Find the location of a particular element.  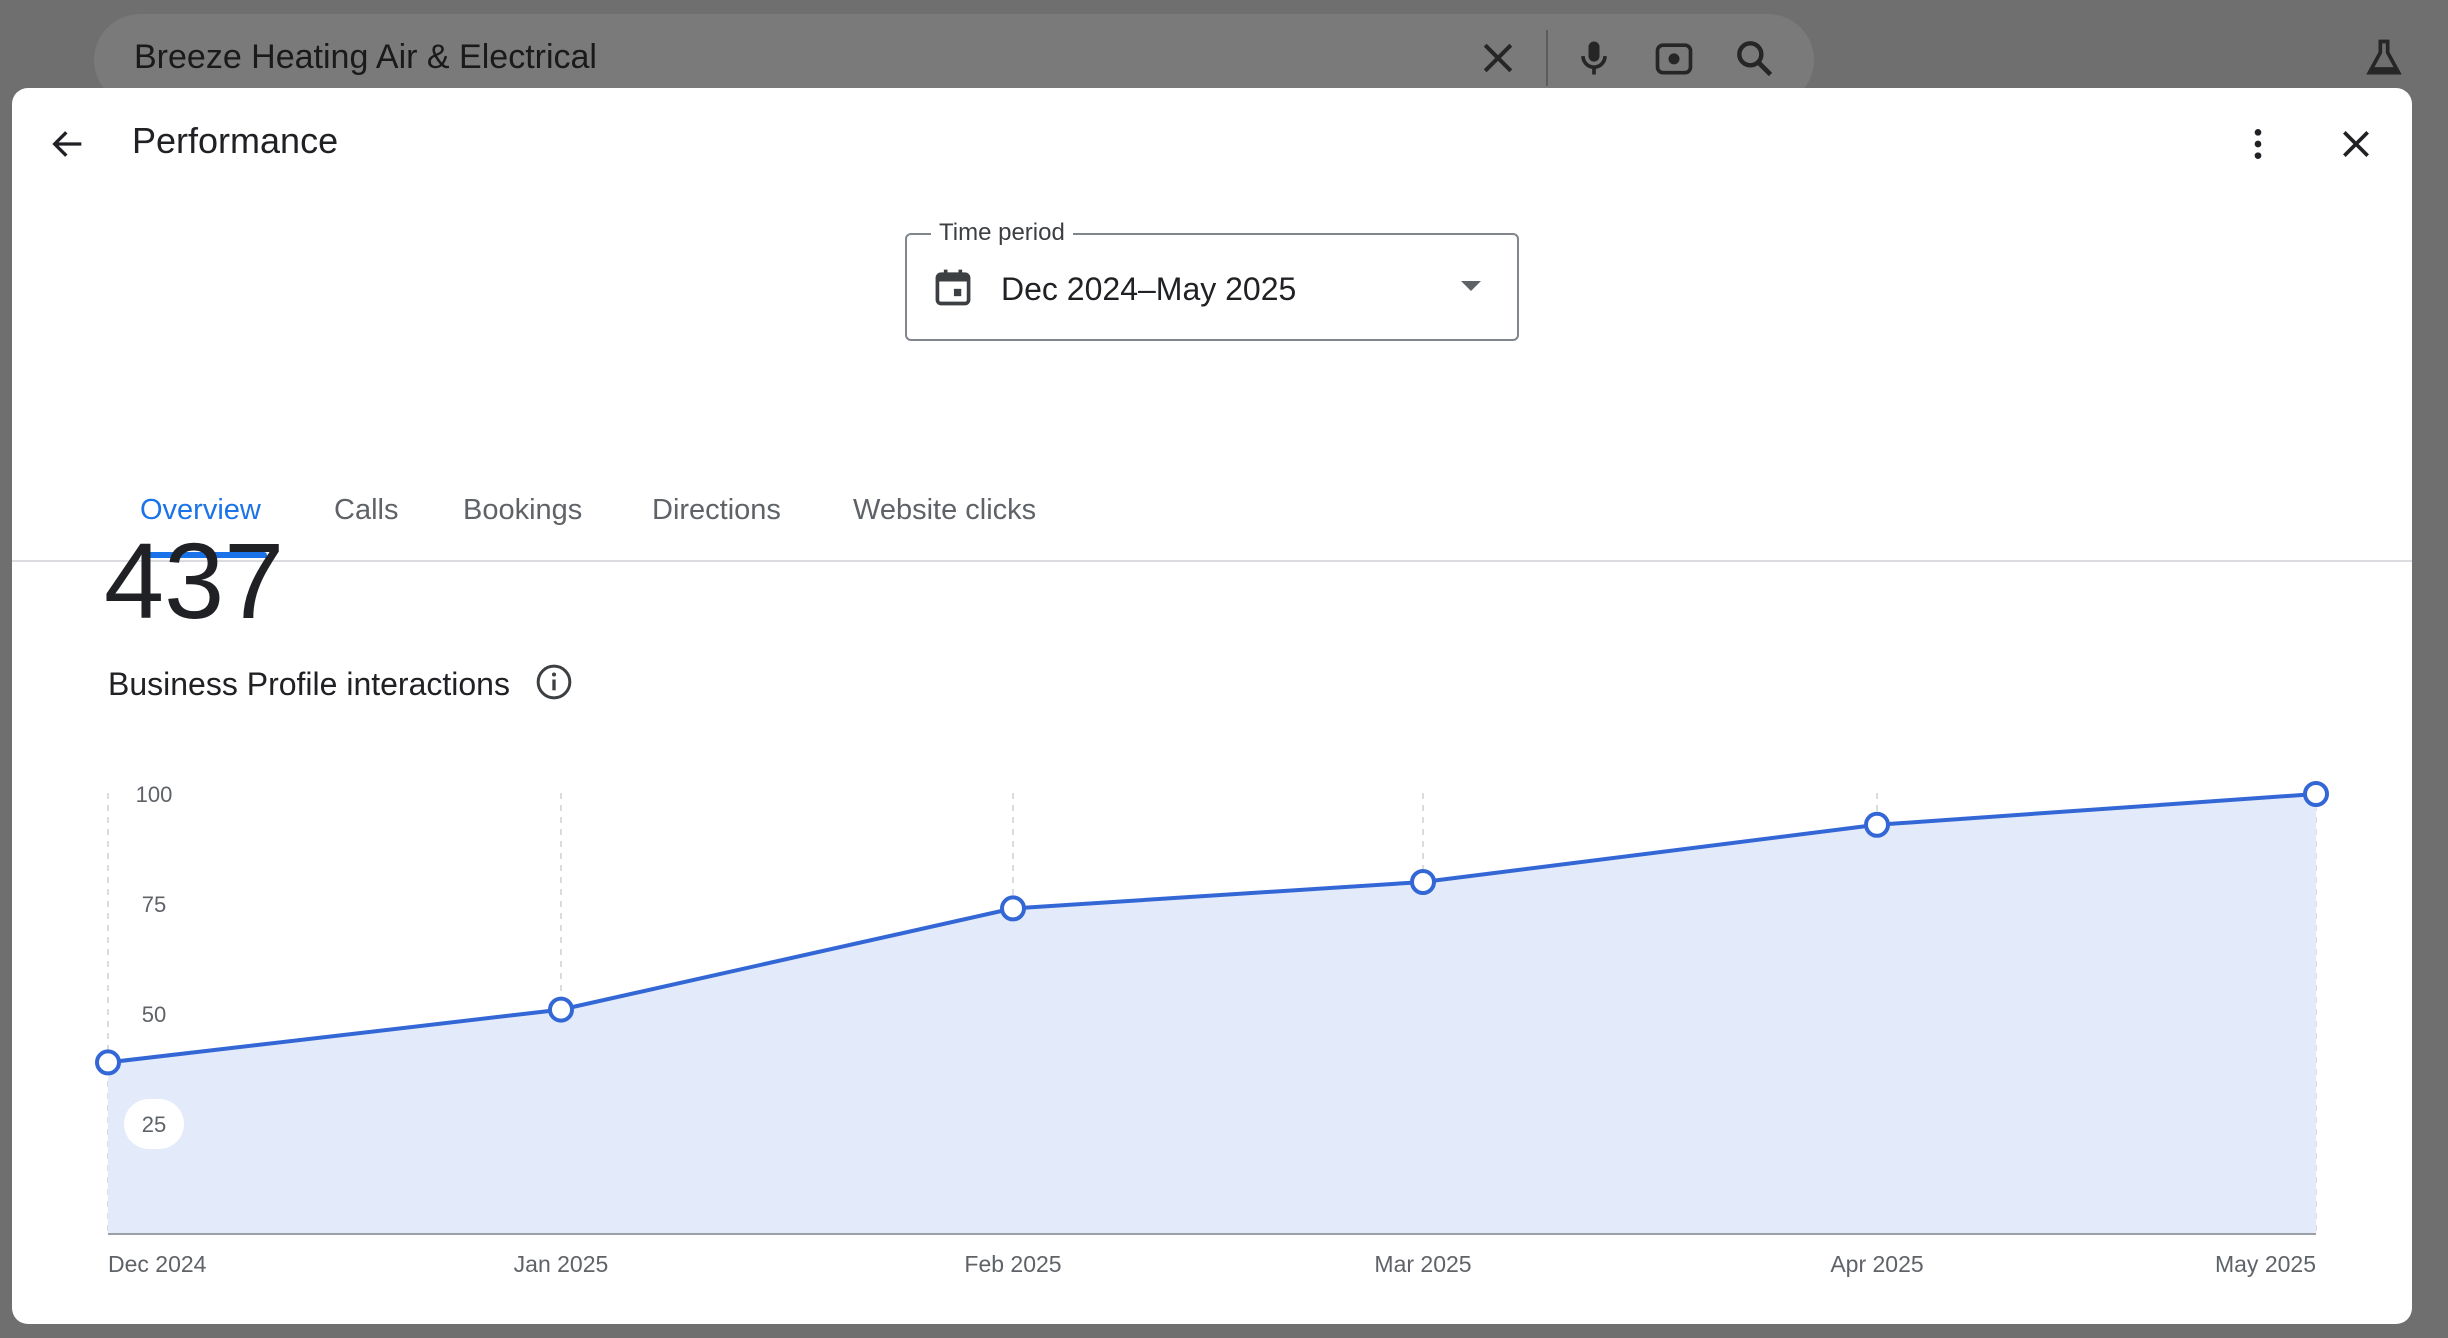

x-tick-label-4: Apr 2025 is located at coordinates (1876, 1264).